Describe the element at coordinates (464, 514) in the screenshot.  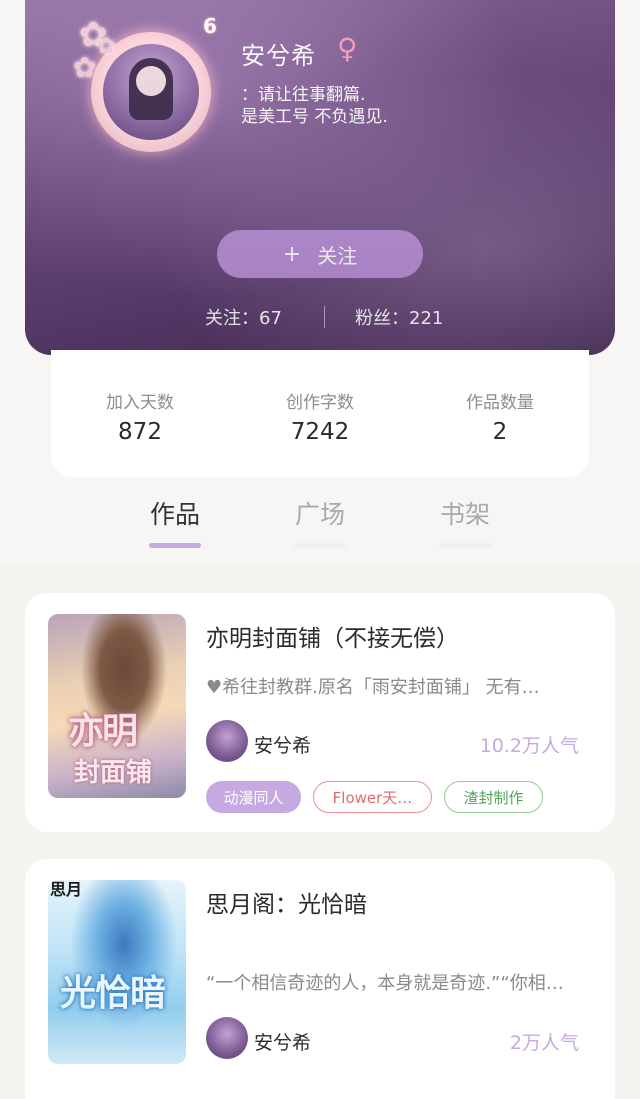
I see `tab-label: 书架` at that location.